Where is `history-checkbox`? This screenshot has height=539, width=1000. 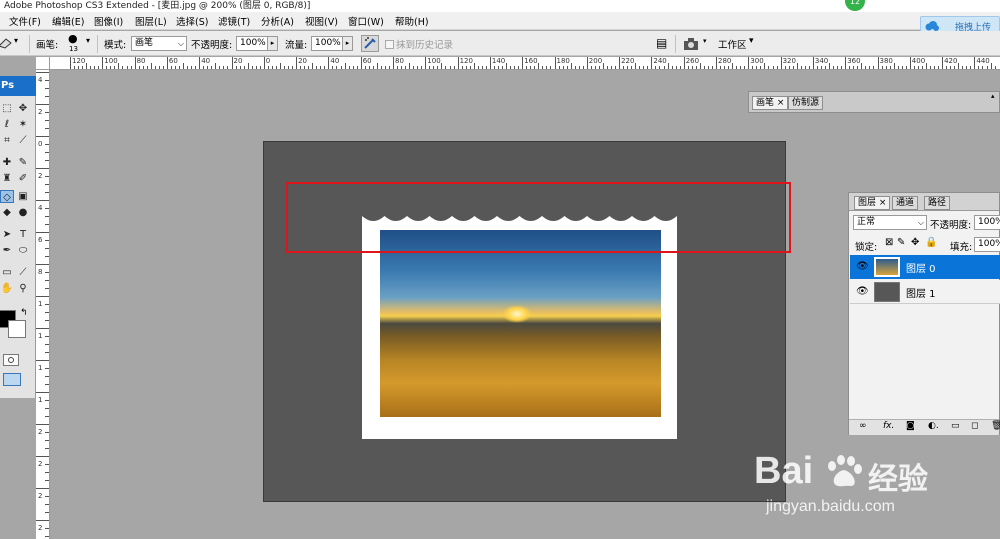
history-checkbox is located at coordinates (389, 44).